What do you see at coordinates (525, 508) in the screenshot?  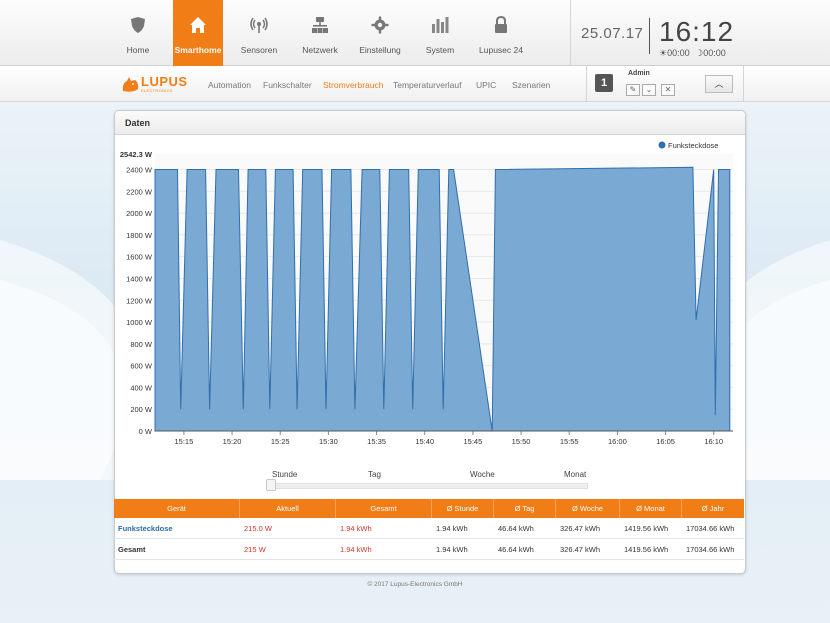 I see `col-tag: Ø Tag` at bounding box center [525, 508].